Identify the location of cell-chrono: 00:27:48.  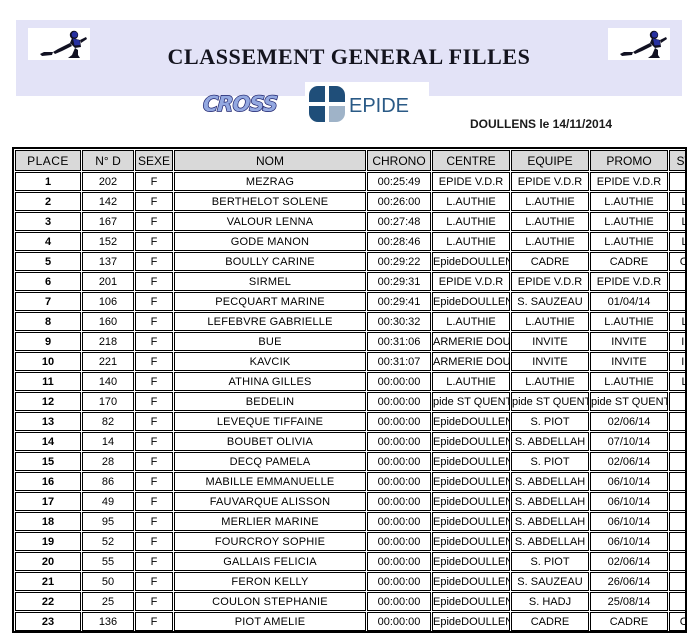
(399, 221).